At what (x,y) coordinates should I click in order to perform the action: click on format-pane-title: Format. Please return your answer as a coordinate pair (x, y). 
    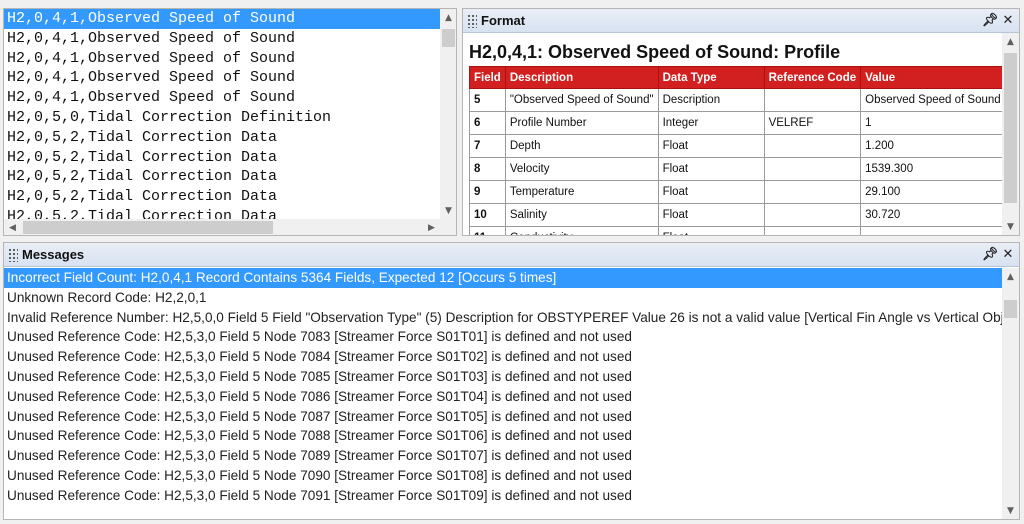
    Looking at the image, I should click on (503, 20).